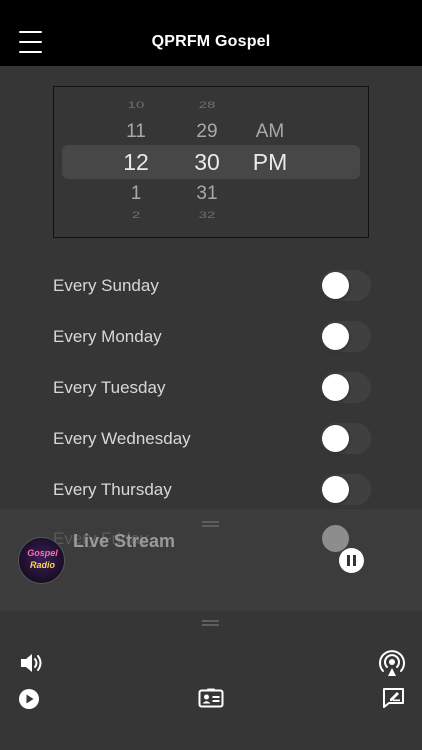 The image size is (422, 750). I want to click on hour-option: 10, so click(136, 105).